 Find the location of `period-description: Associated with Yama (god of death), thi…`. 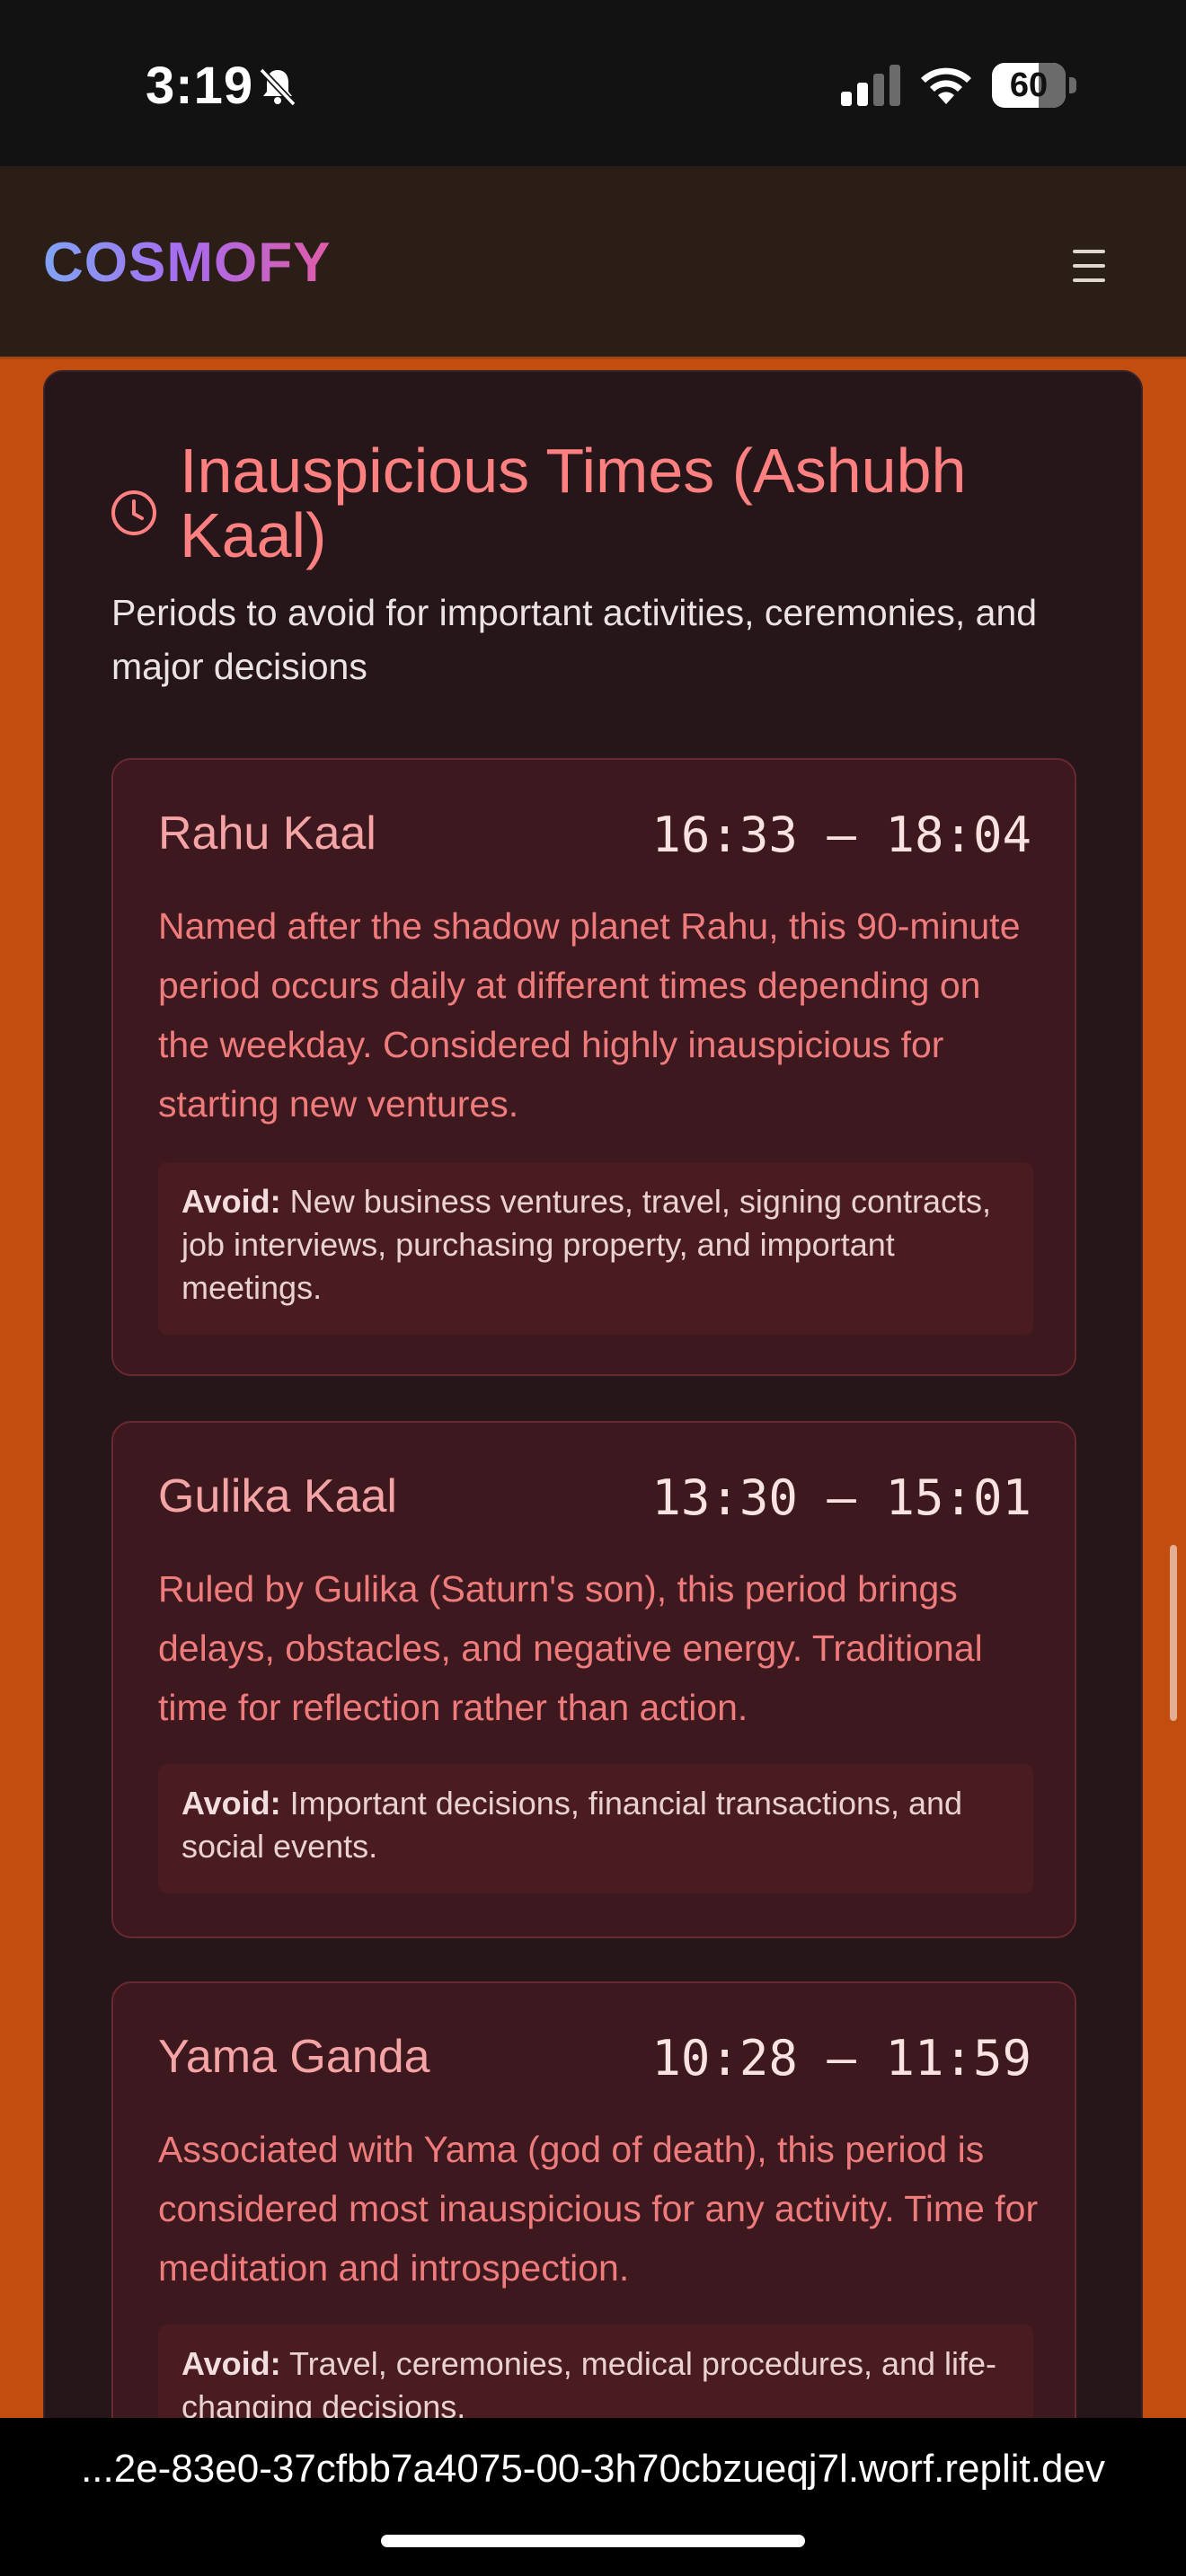

period-description: Associated with Yama (god of death), thi… is located at coordinates (598, 2209).